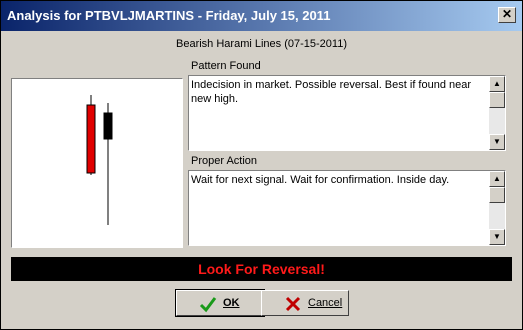 The height and width of the screenshot is (330, 523). Describe the element at coordinates (224, 161) in the screenshot. I see `proper-action-label: Proper Action` at that location.